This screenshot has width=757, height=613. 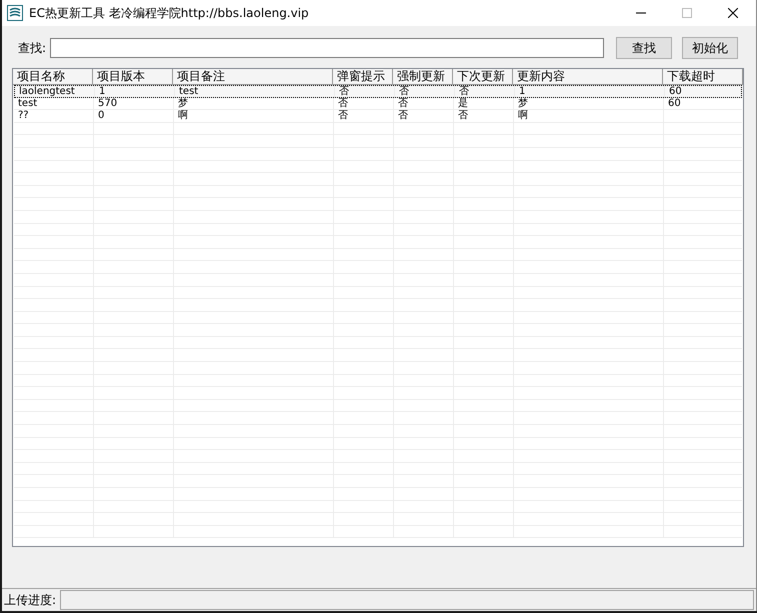 What do you see at coordinates (53, 77) in the screenshot?
I see `column-header: 项目名称` at bounding box center [53, 77].